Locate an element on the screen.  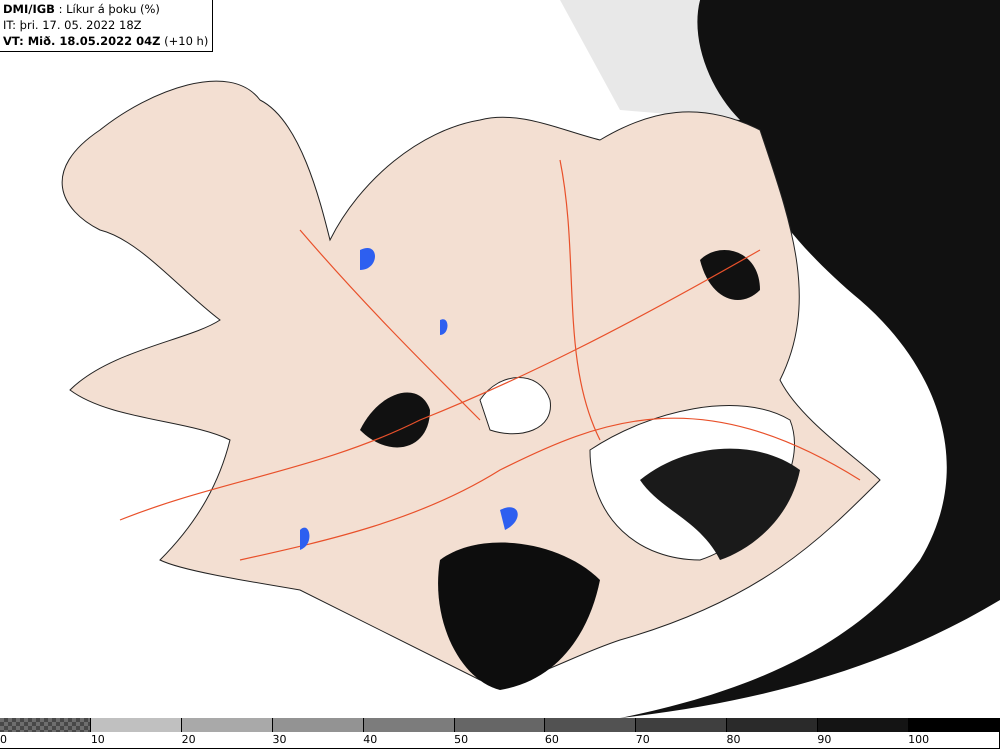
map-title: DMI/IGB : Líkur á þoku (%) is located at coordinates (82, 9).